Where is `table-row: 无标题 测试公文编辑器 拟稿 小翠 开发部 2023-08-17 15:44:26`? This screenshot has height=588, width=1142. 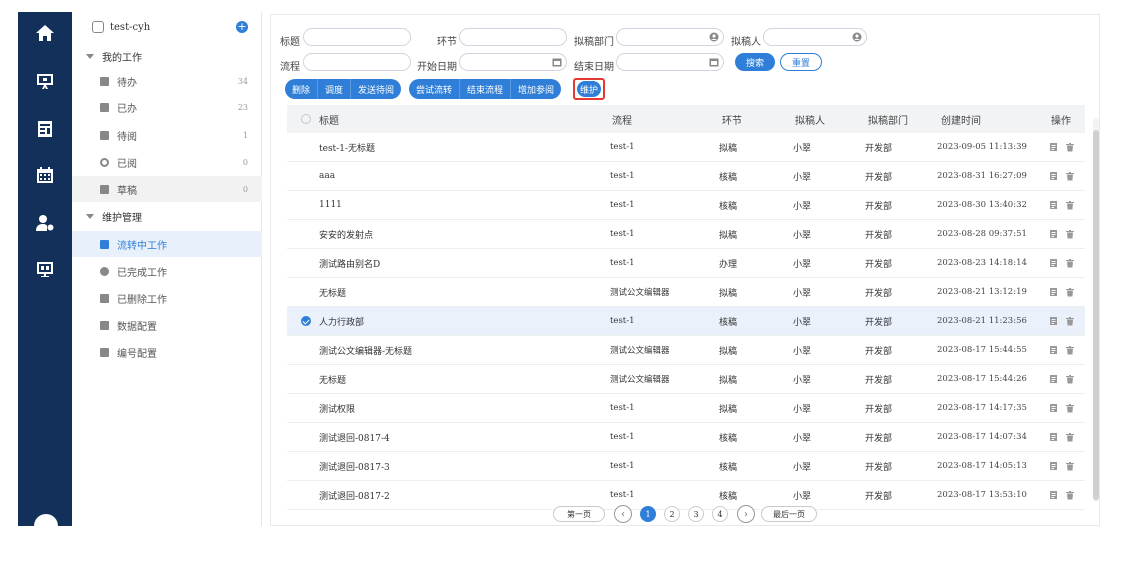 table-row: 无标题 测试公文编辑器 拟稿 小翠 开发部 2023-08-17 15:44:26 is located at coordinates (686, 379).